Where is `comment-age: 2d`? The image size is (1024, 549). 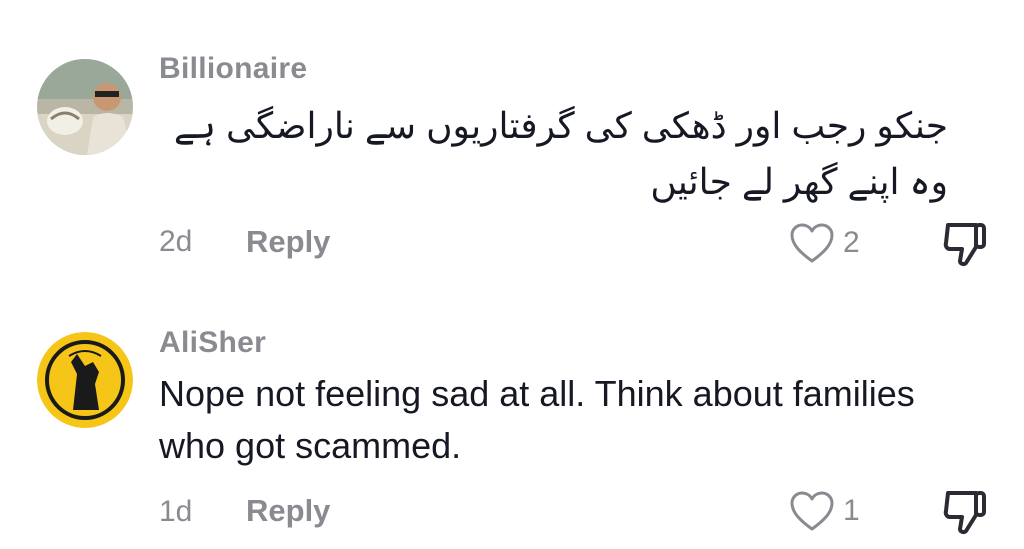 comment-age: 2d is located at coordinates (176, 241).